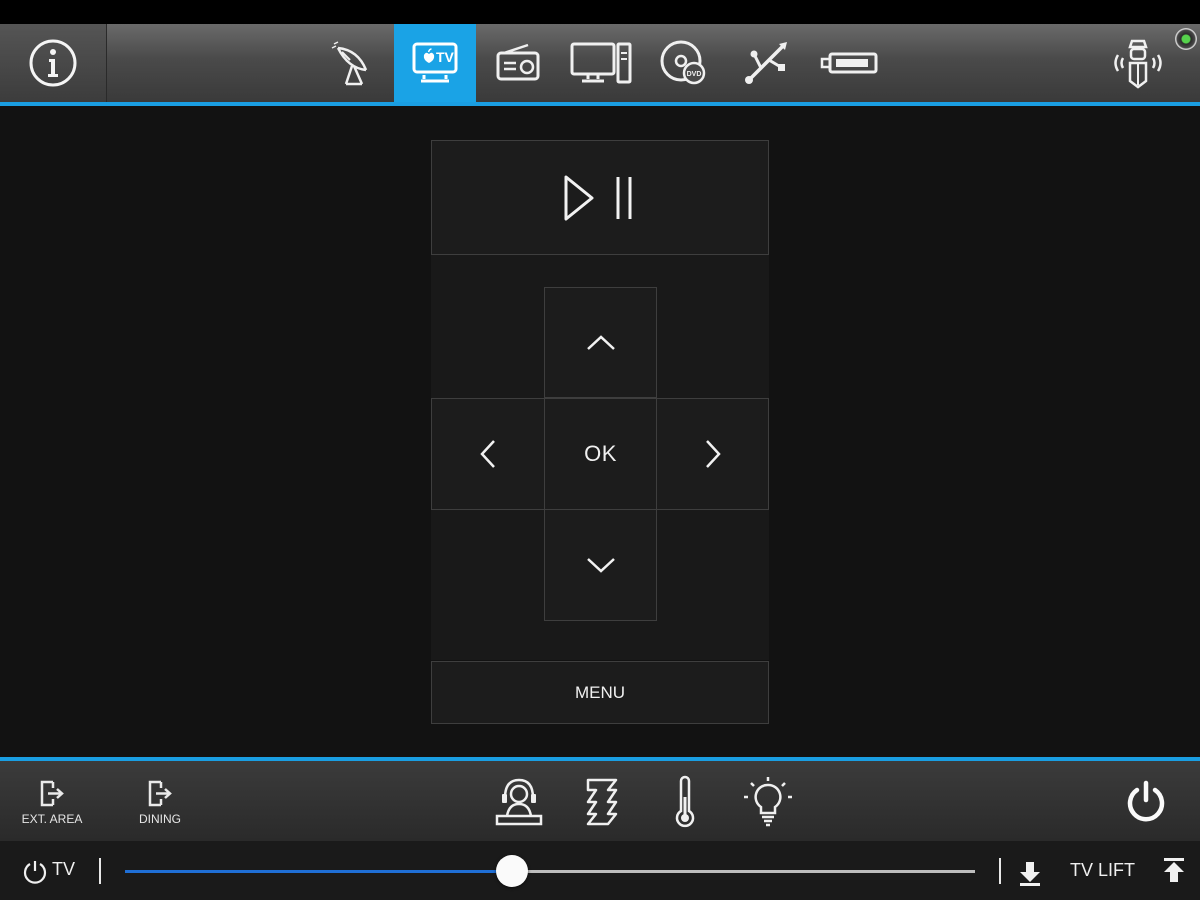  What do you see at coordinates (1174, 871) in the screenshot?
I see `lift-up-icon` at bounding box center [1174, 871].